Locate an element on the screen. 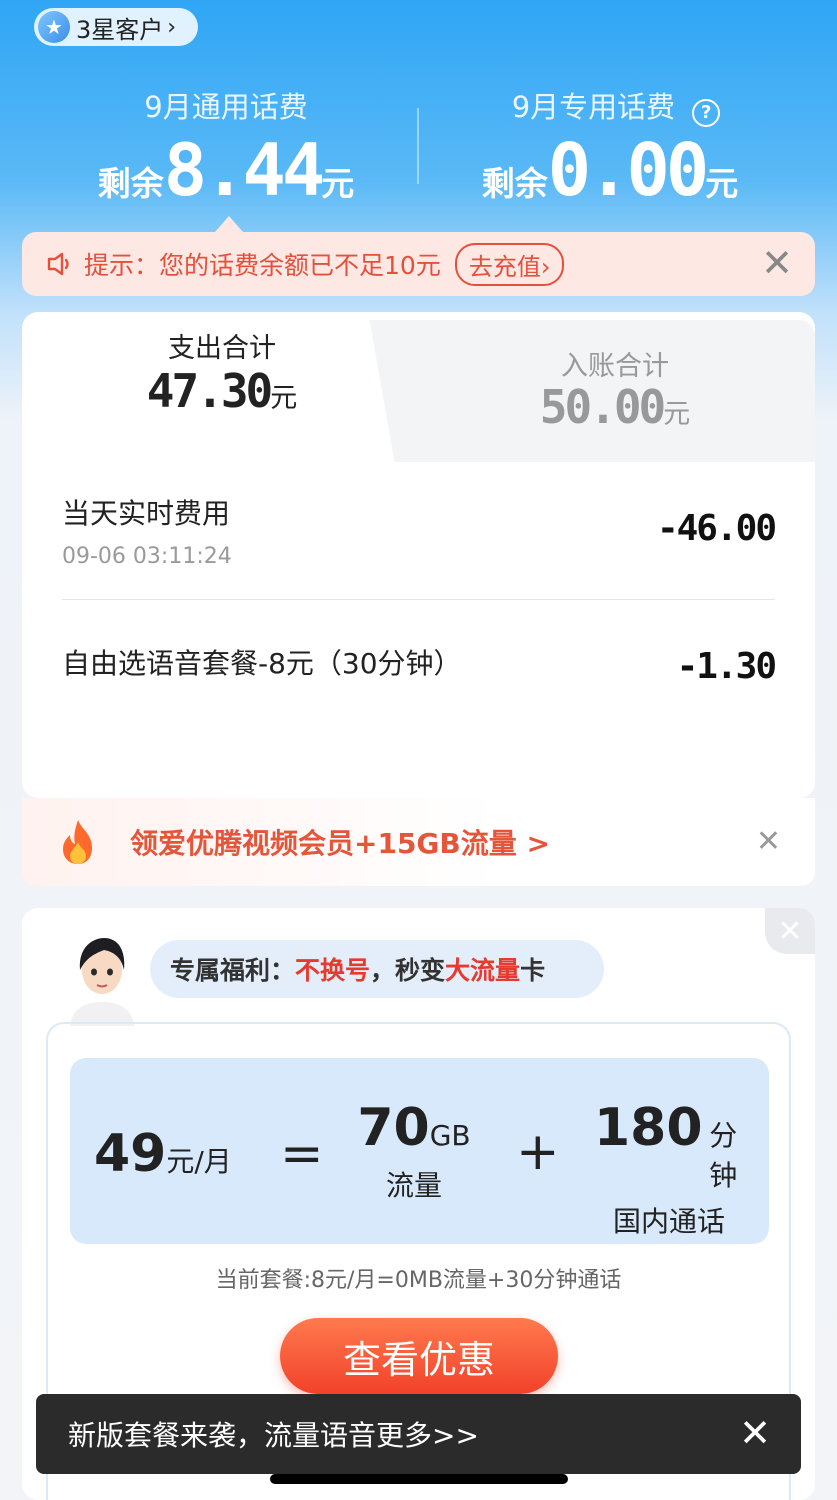  record-title: 自由选语音套餐-8元（30分钟） is located at coordinates (262, 663).